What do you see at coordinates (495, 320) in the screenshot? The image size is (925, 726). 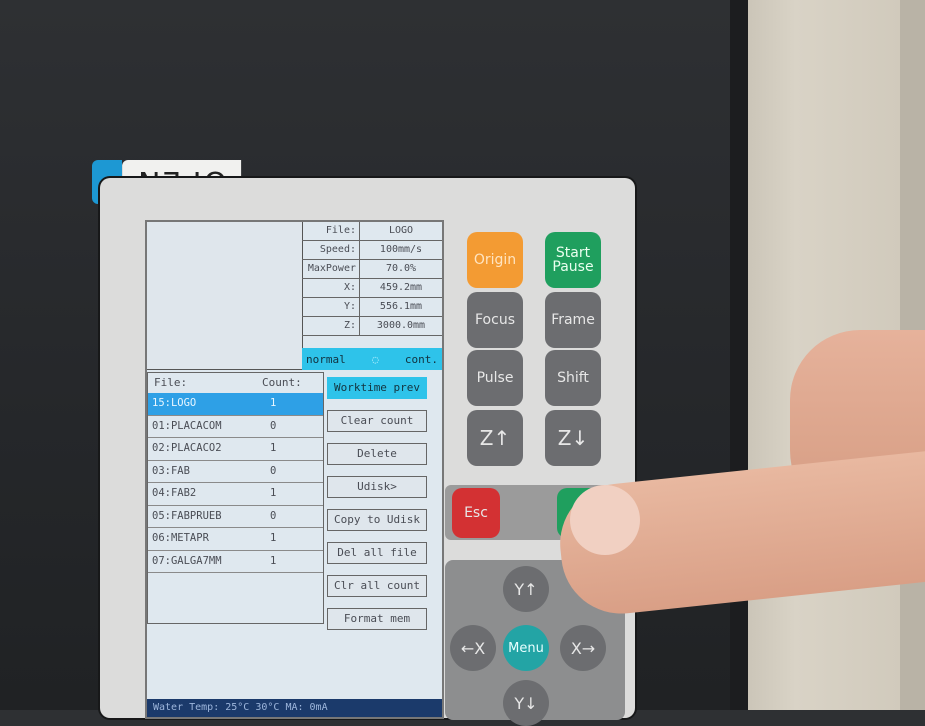 I see `focus-button: Focus` at bounding box center [495, 320].